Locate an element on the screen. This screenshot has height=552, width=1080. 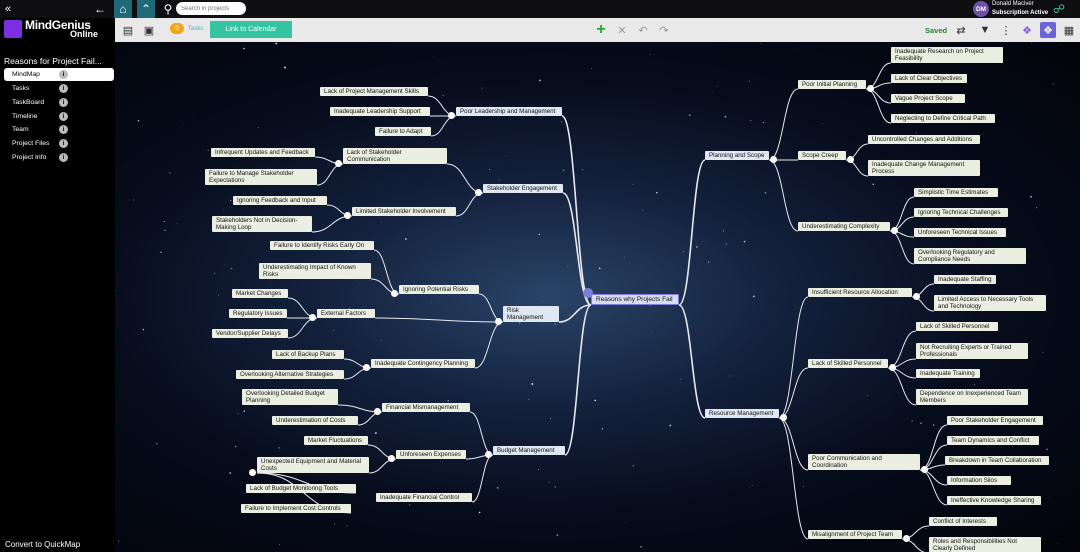
map-view-icon: ❖ is located at coordinates (1048, 30).